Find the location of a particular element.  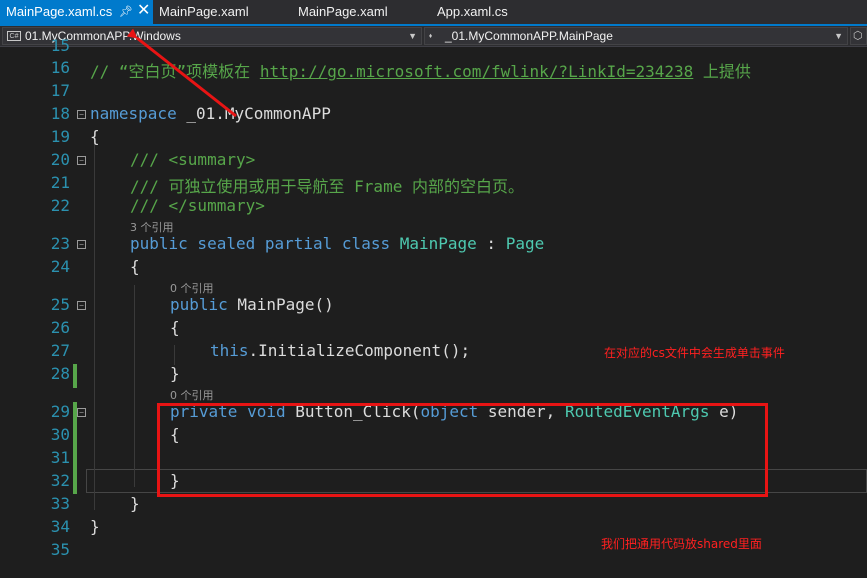

arrow-line is located at coordinates (181, 73).